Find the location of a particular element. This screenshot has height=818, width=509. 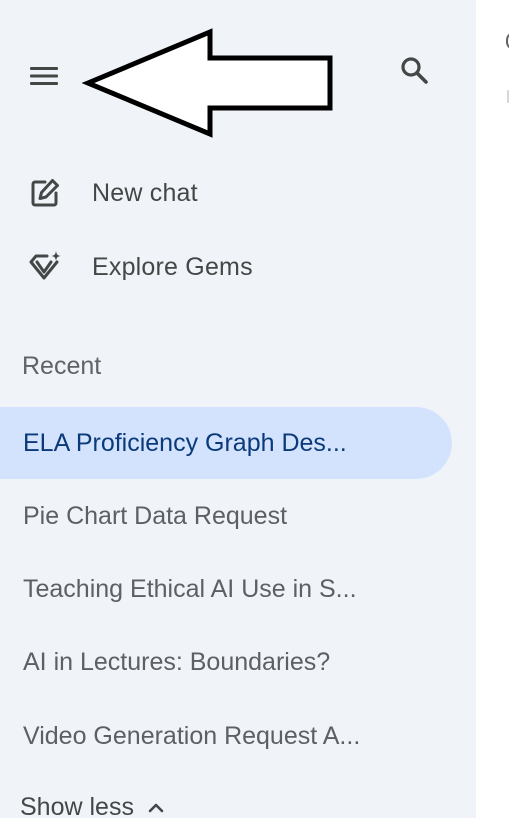

explore-gems-button: Explore Gems is located at coordinates (237, 267).